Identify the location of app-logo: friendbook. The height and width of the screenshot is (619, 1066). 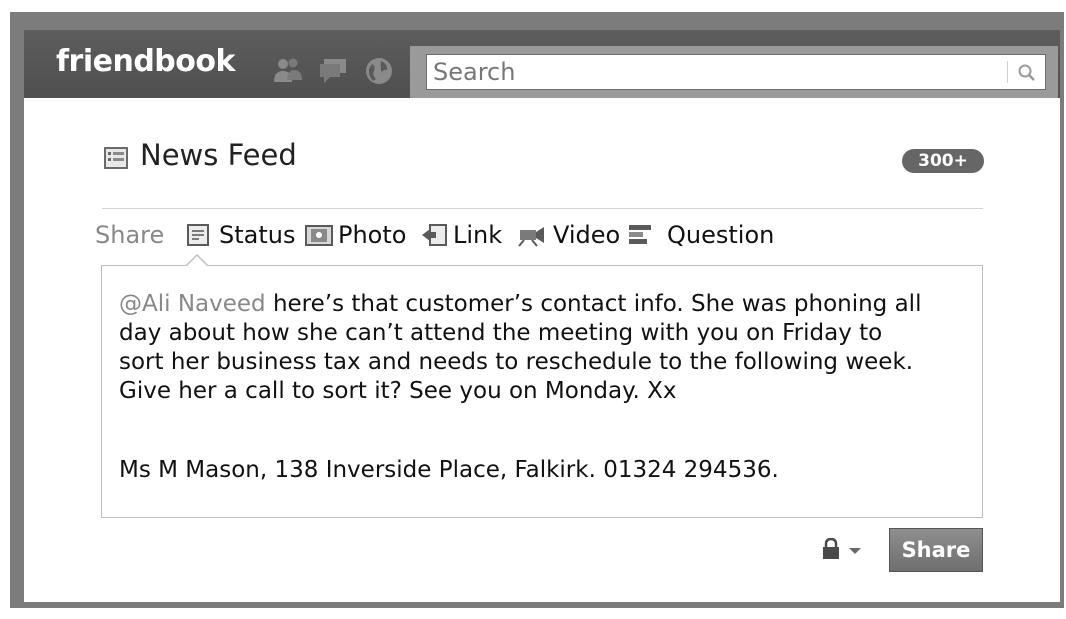
(145, 61).